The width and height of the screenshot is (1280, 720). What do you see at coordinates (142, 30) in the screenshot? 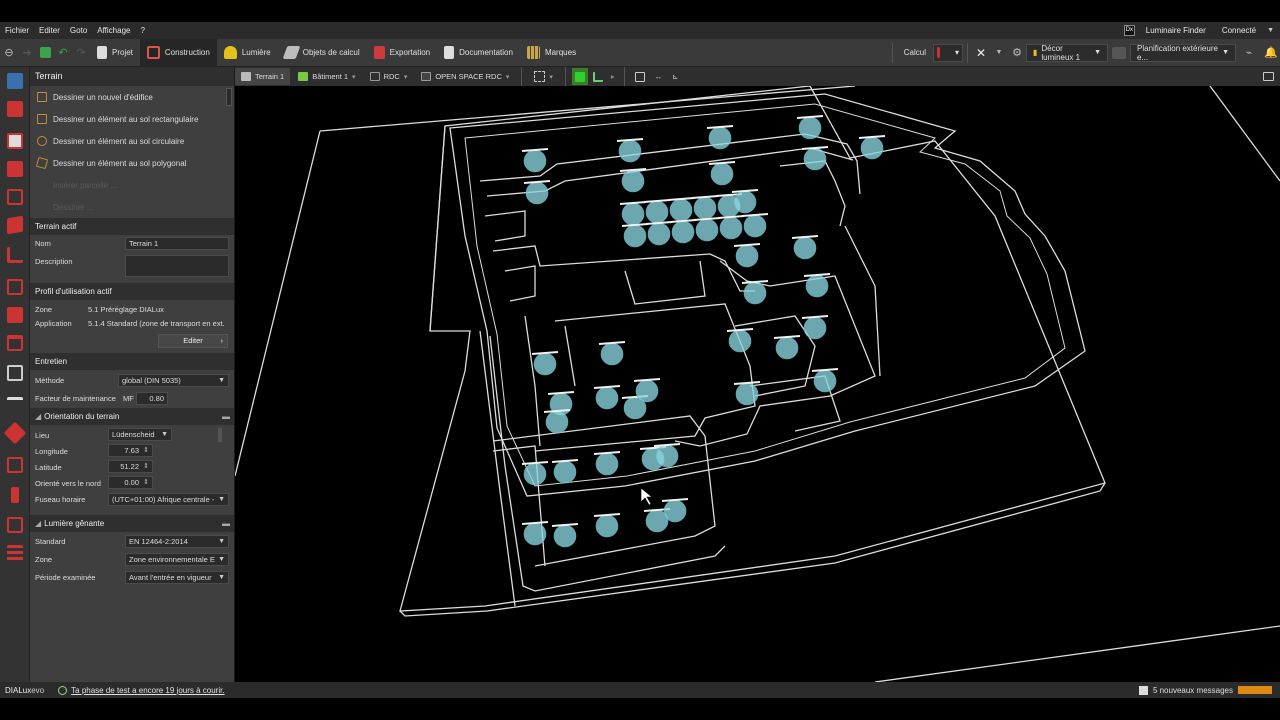
I see `menu-help: ?` at bounding box center [142, 30].